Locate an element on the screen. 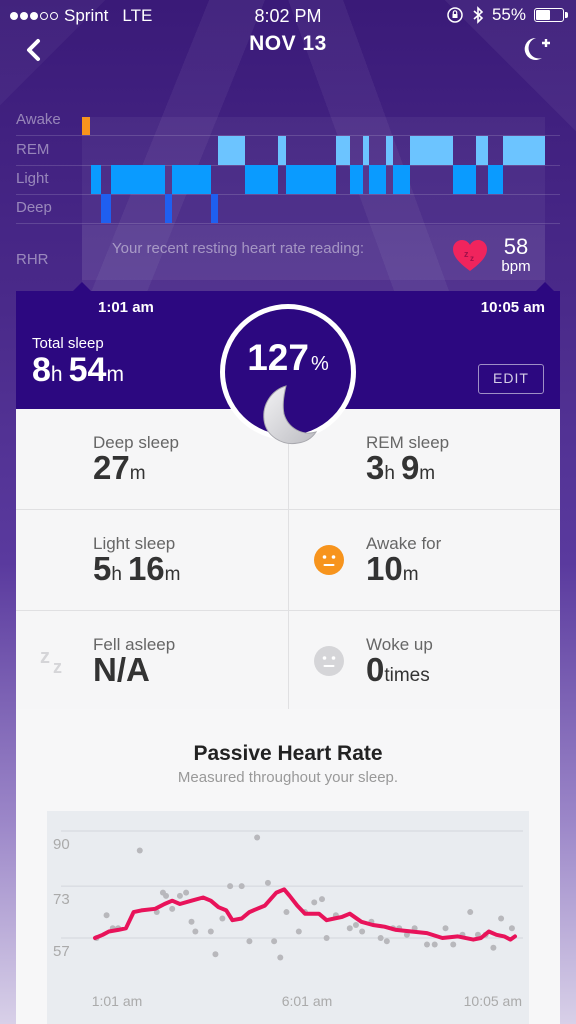 The height and width of the screenshot is (1024, 576). stat-awake-for: Awake for 10m is located at coordinates (424, 560).